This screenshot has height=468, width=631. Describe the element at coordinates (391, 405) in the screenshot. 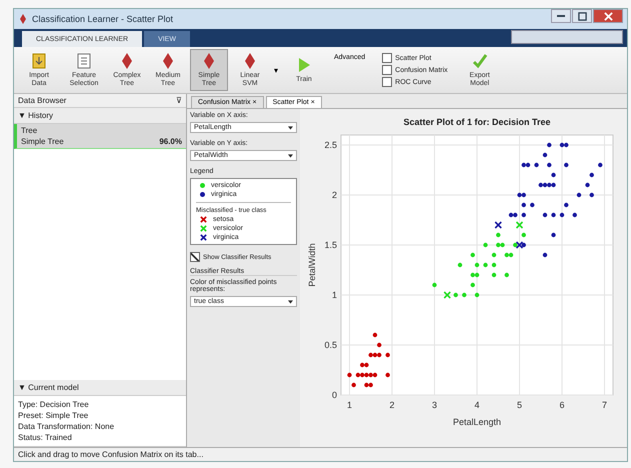

I see `x-tick-label: 2` at that location.